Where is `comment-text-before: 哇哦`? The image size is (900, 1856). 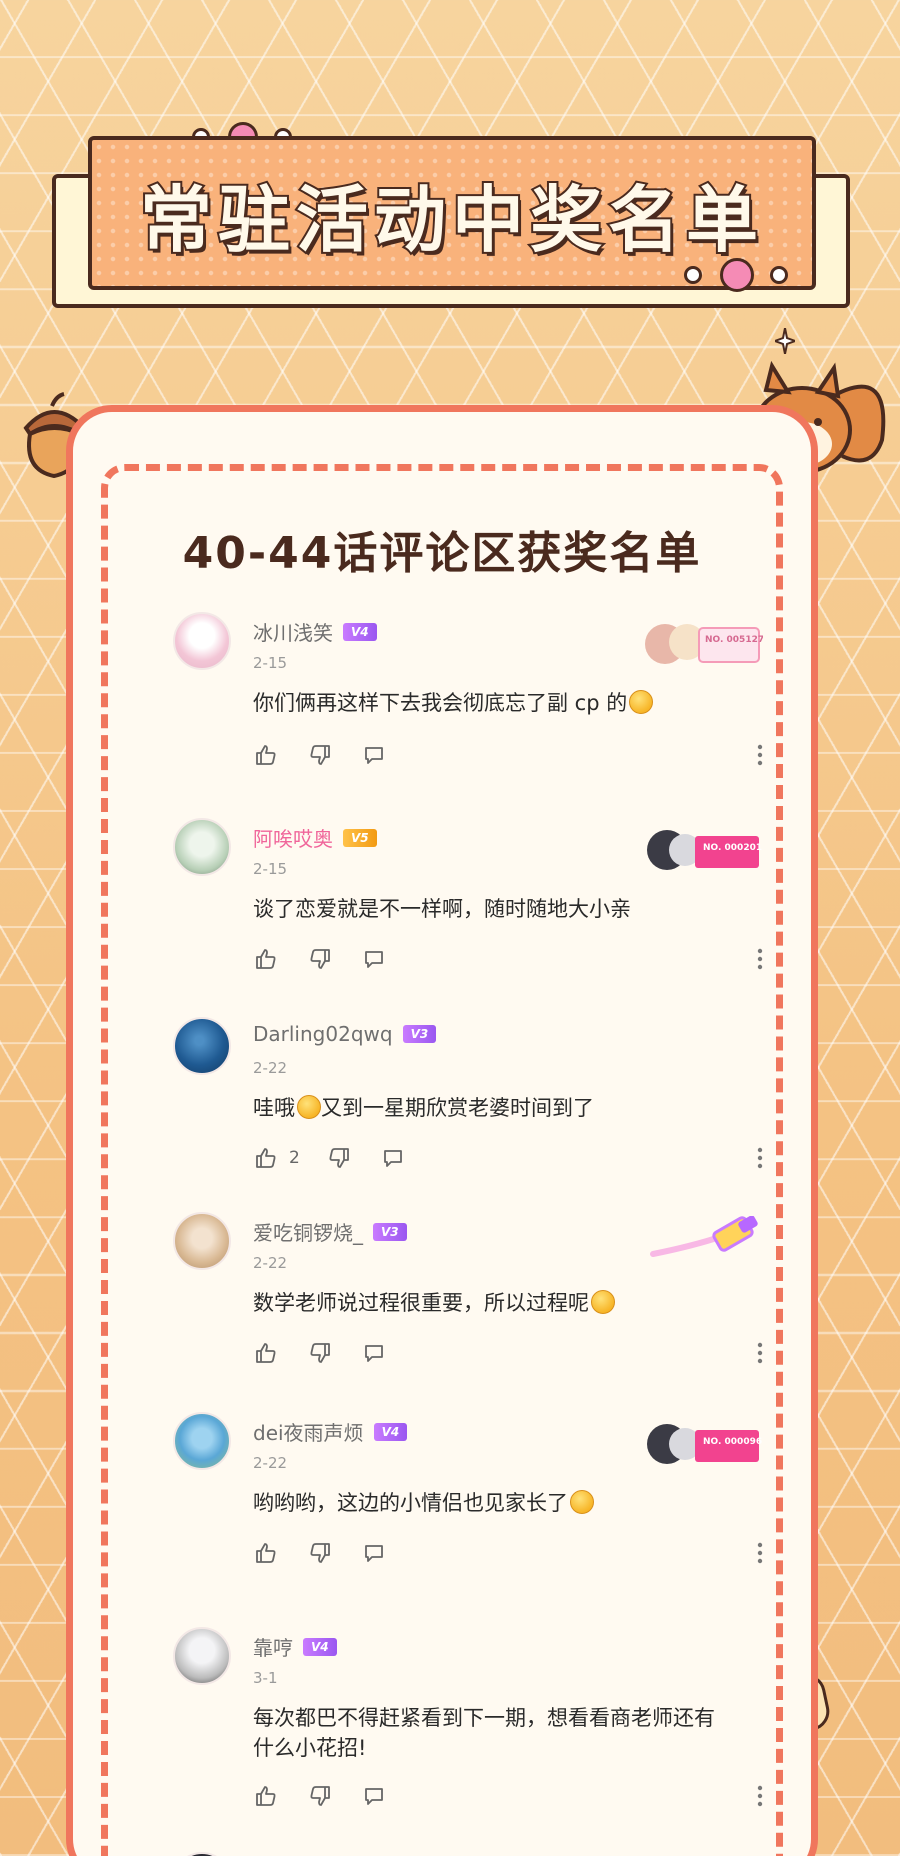
comment-text-before: 哇哦 is located at coordinates (274, 1108).